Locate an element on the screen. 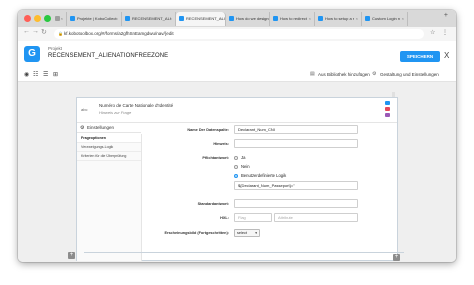 The height and width of the screenshot is (285, 474). data-column-label: Name Der Datenspalte: is located at coordinates (208, 130).